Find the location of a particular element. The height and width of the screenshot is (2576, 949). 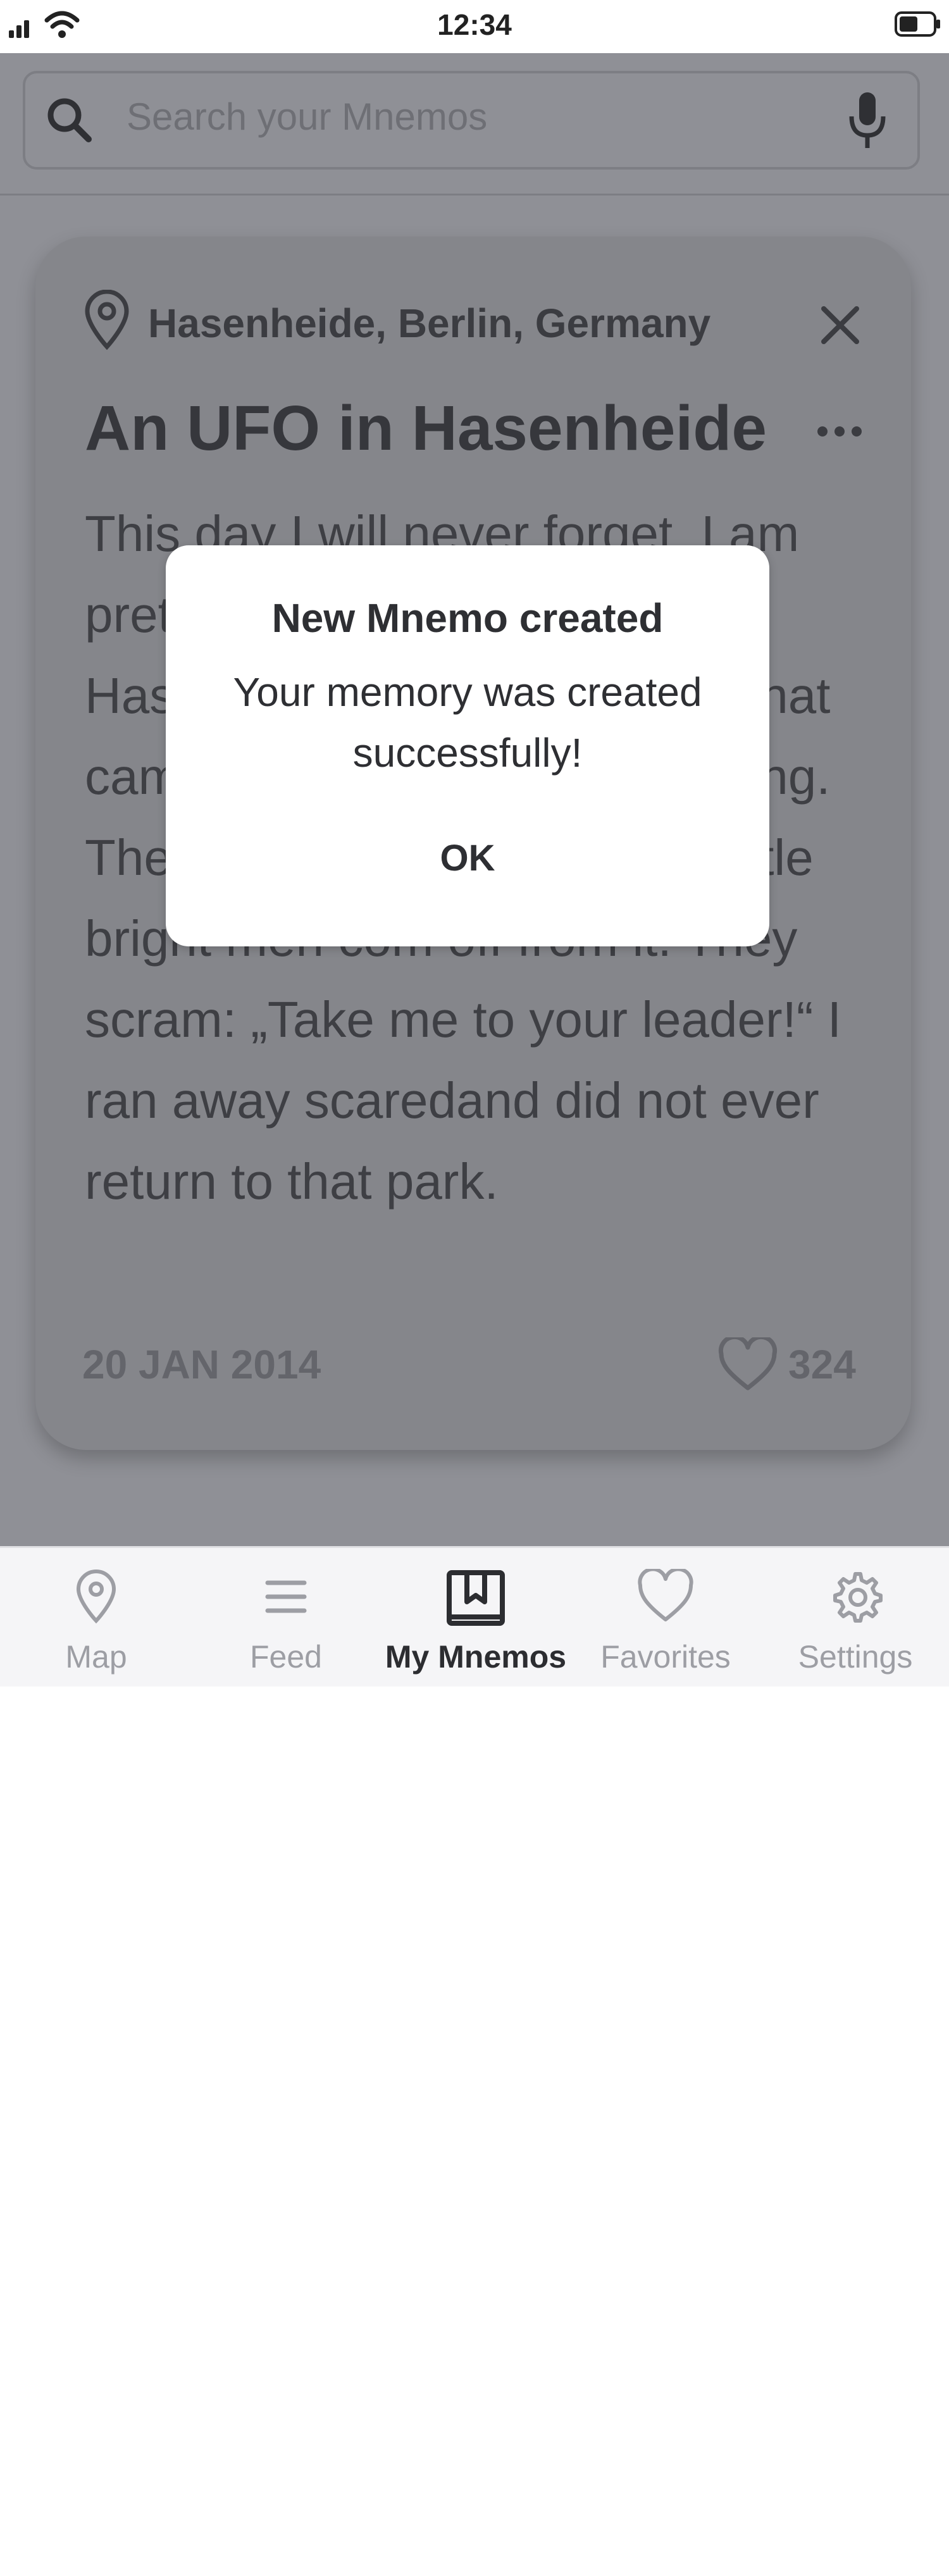

search-icon is located at coordinates (69, 122).